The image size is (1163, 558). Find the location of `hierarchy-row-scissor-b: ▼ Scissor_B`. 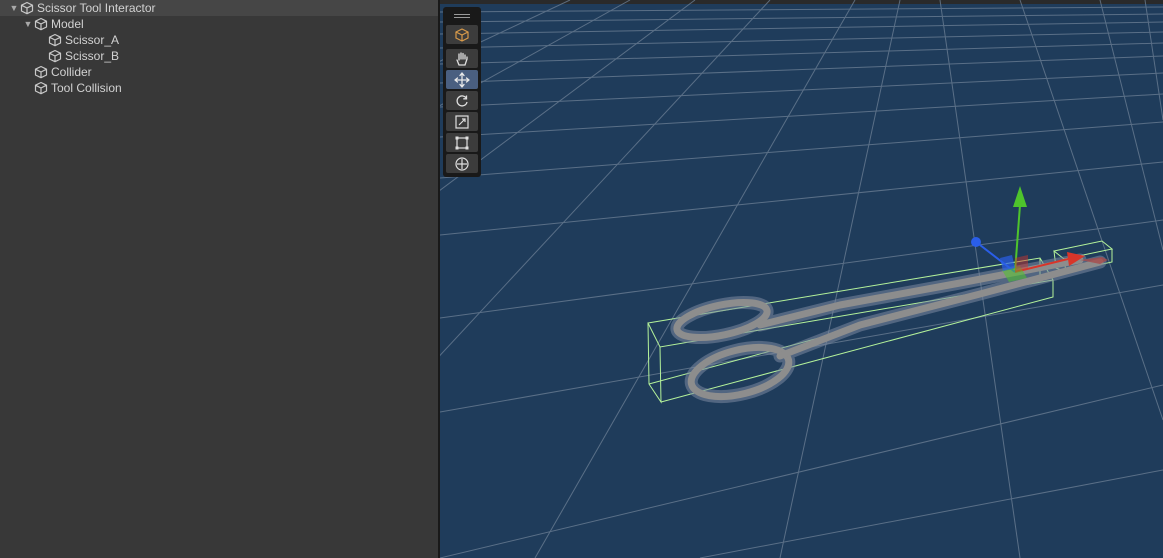

hierarchy-row-scissor-b: ▼ Scissor_B is located at coordinates (219, 56).